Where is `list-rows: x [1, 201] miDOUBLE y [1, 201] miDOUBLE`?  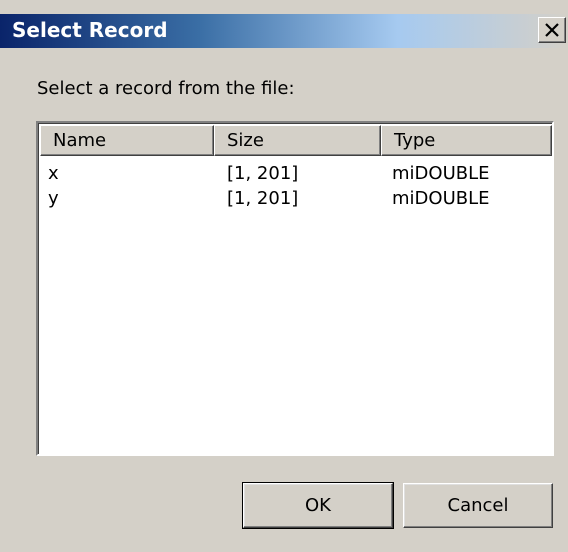
list-rows: x [1, 201] miDOUBLE y [1, 201] miDOUBLE is located at coordinates (296, 186).